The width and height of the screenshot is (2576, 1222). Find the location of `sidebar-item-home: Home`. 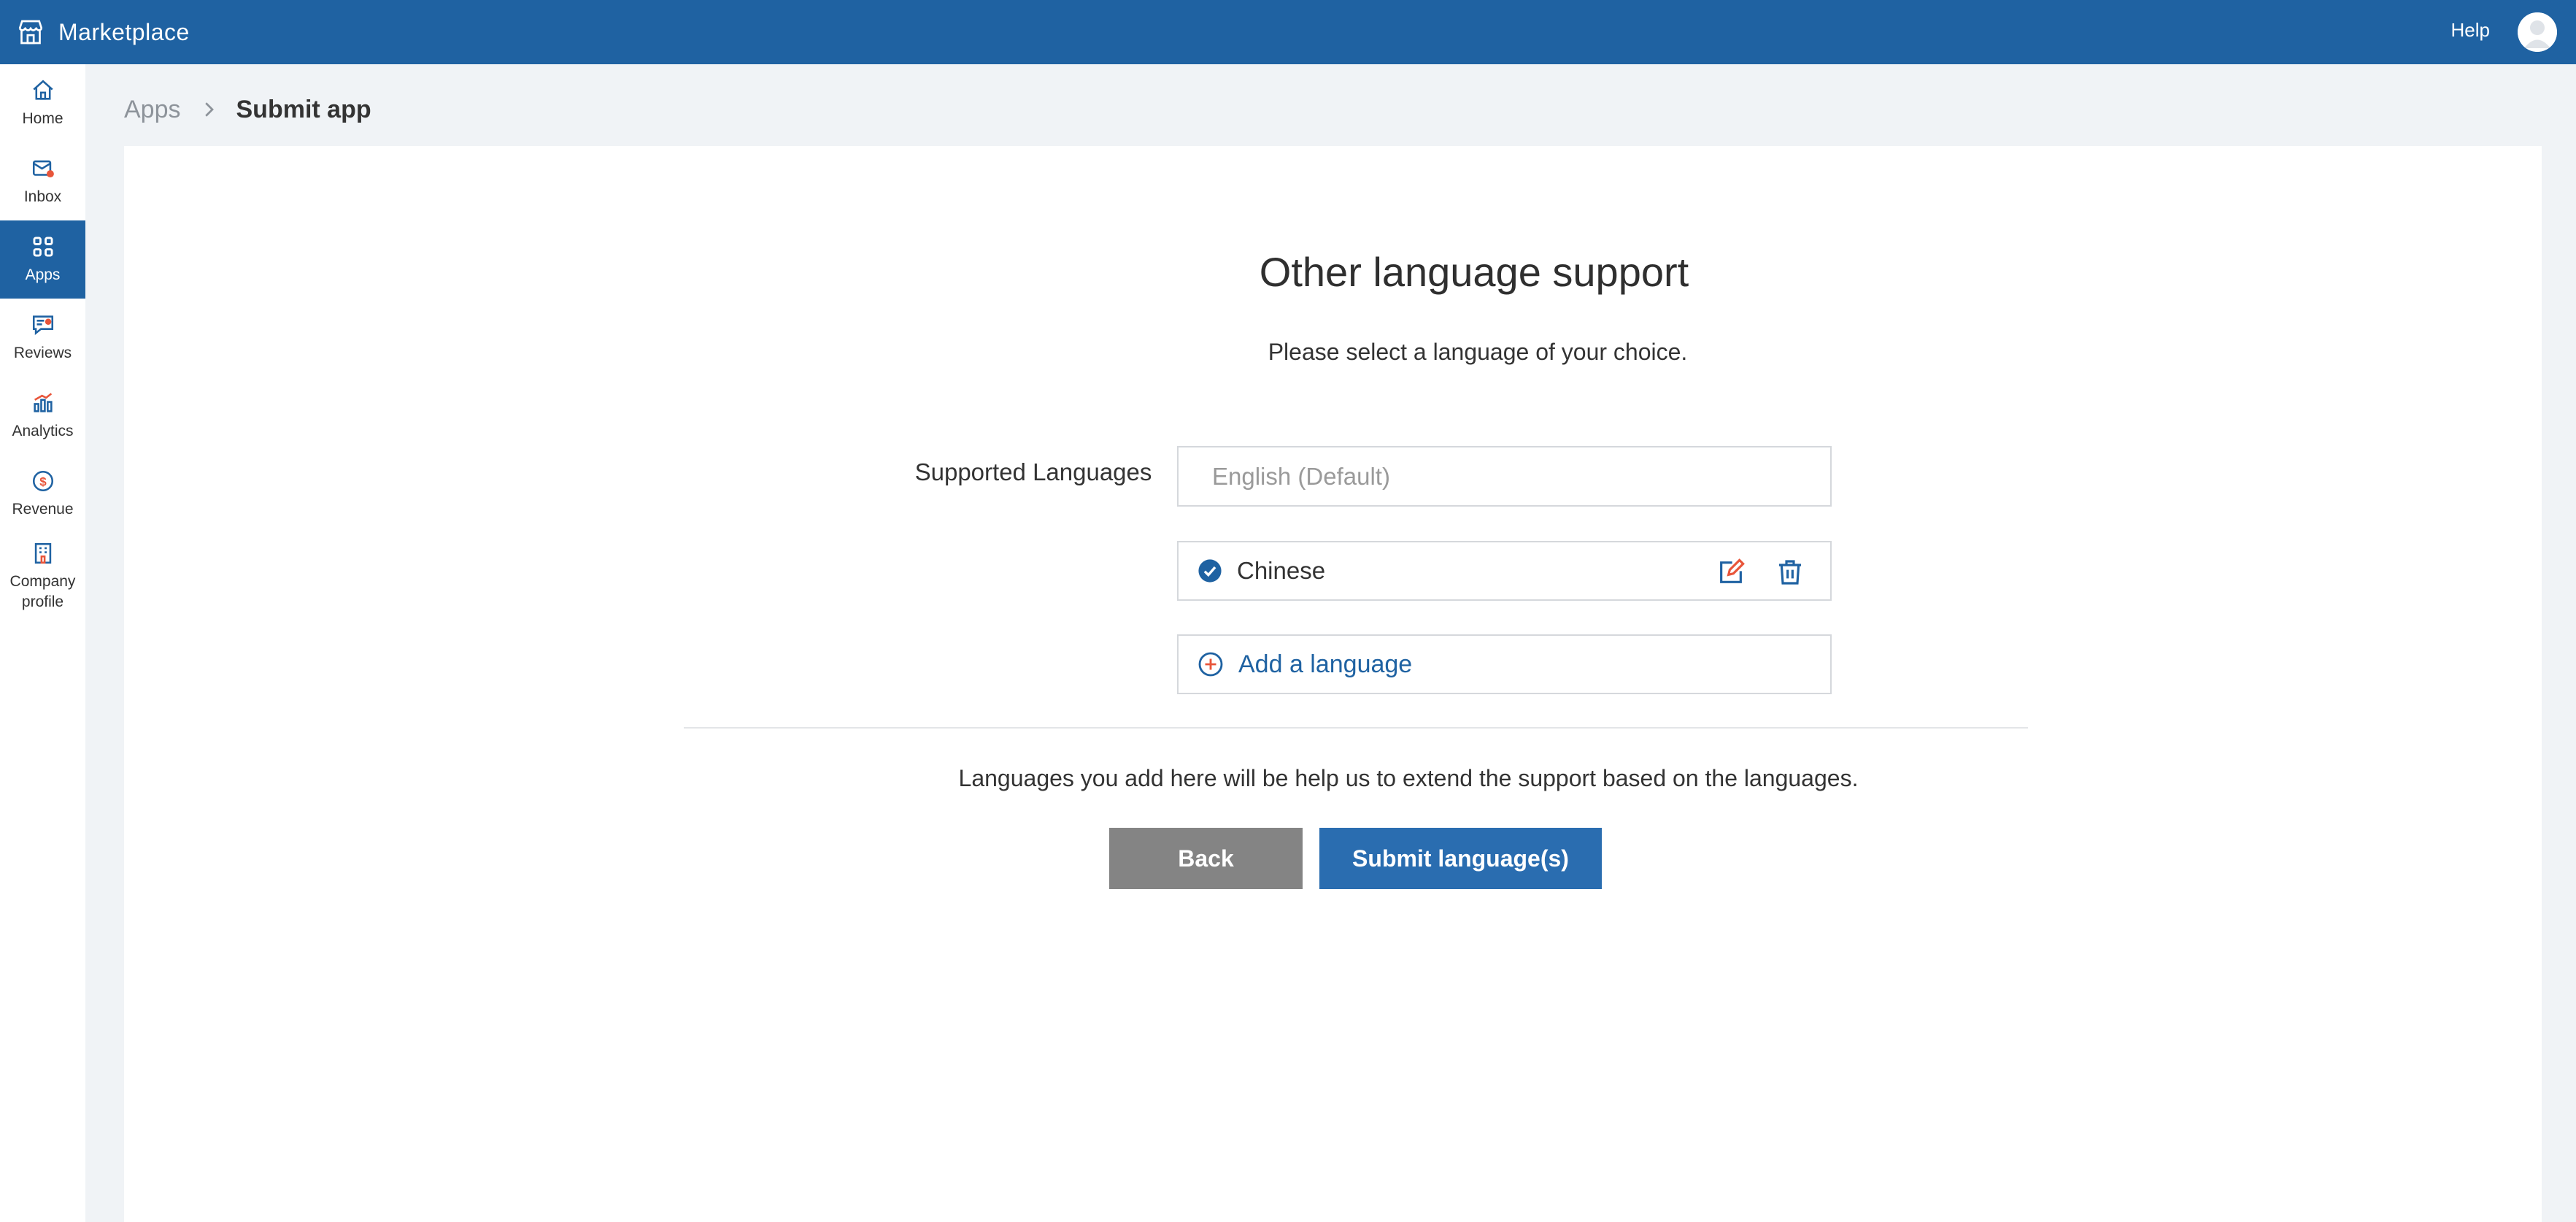

sidebar-item-home: Home is located at coordinates (42, 103).